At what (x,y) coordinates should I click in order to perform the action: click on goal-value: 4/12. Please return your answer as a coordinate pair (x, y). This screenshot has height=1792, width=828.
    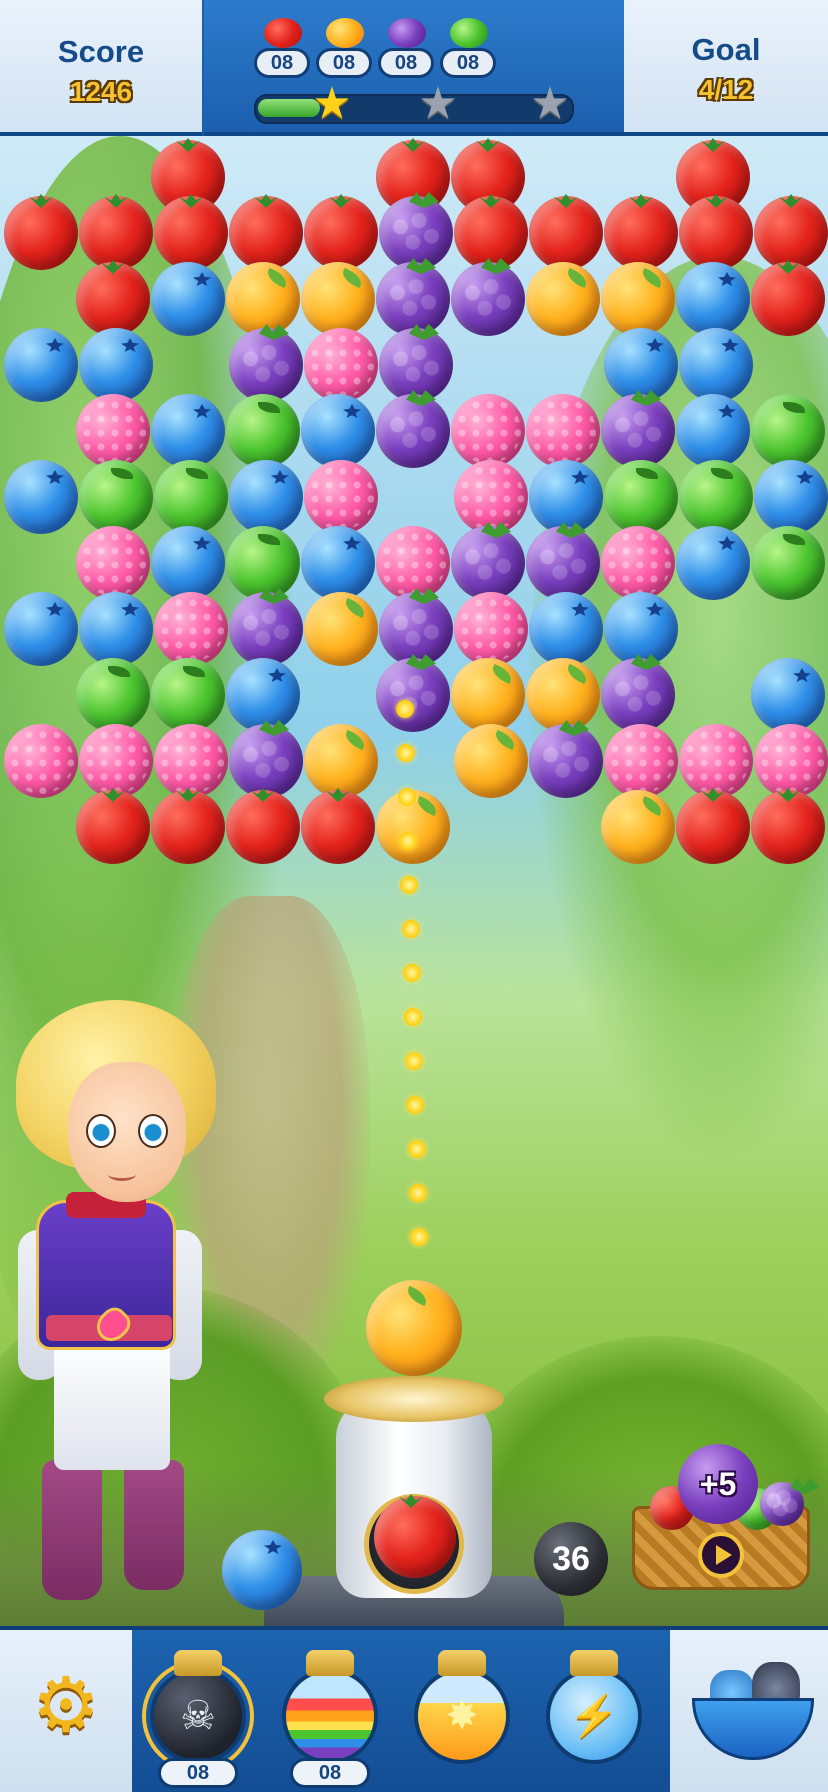
    Looking at the image, I should click on (726, 89).